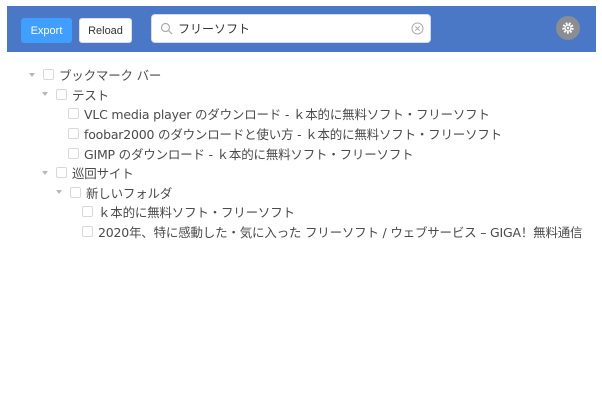 The height and width of the screenshot is (412, 602). I want to click on folder-label: 巡回サイト, so click(103, 172).